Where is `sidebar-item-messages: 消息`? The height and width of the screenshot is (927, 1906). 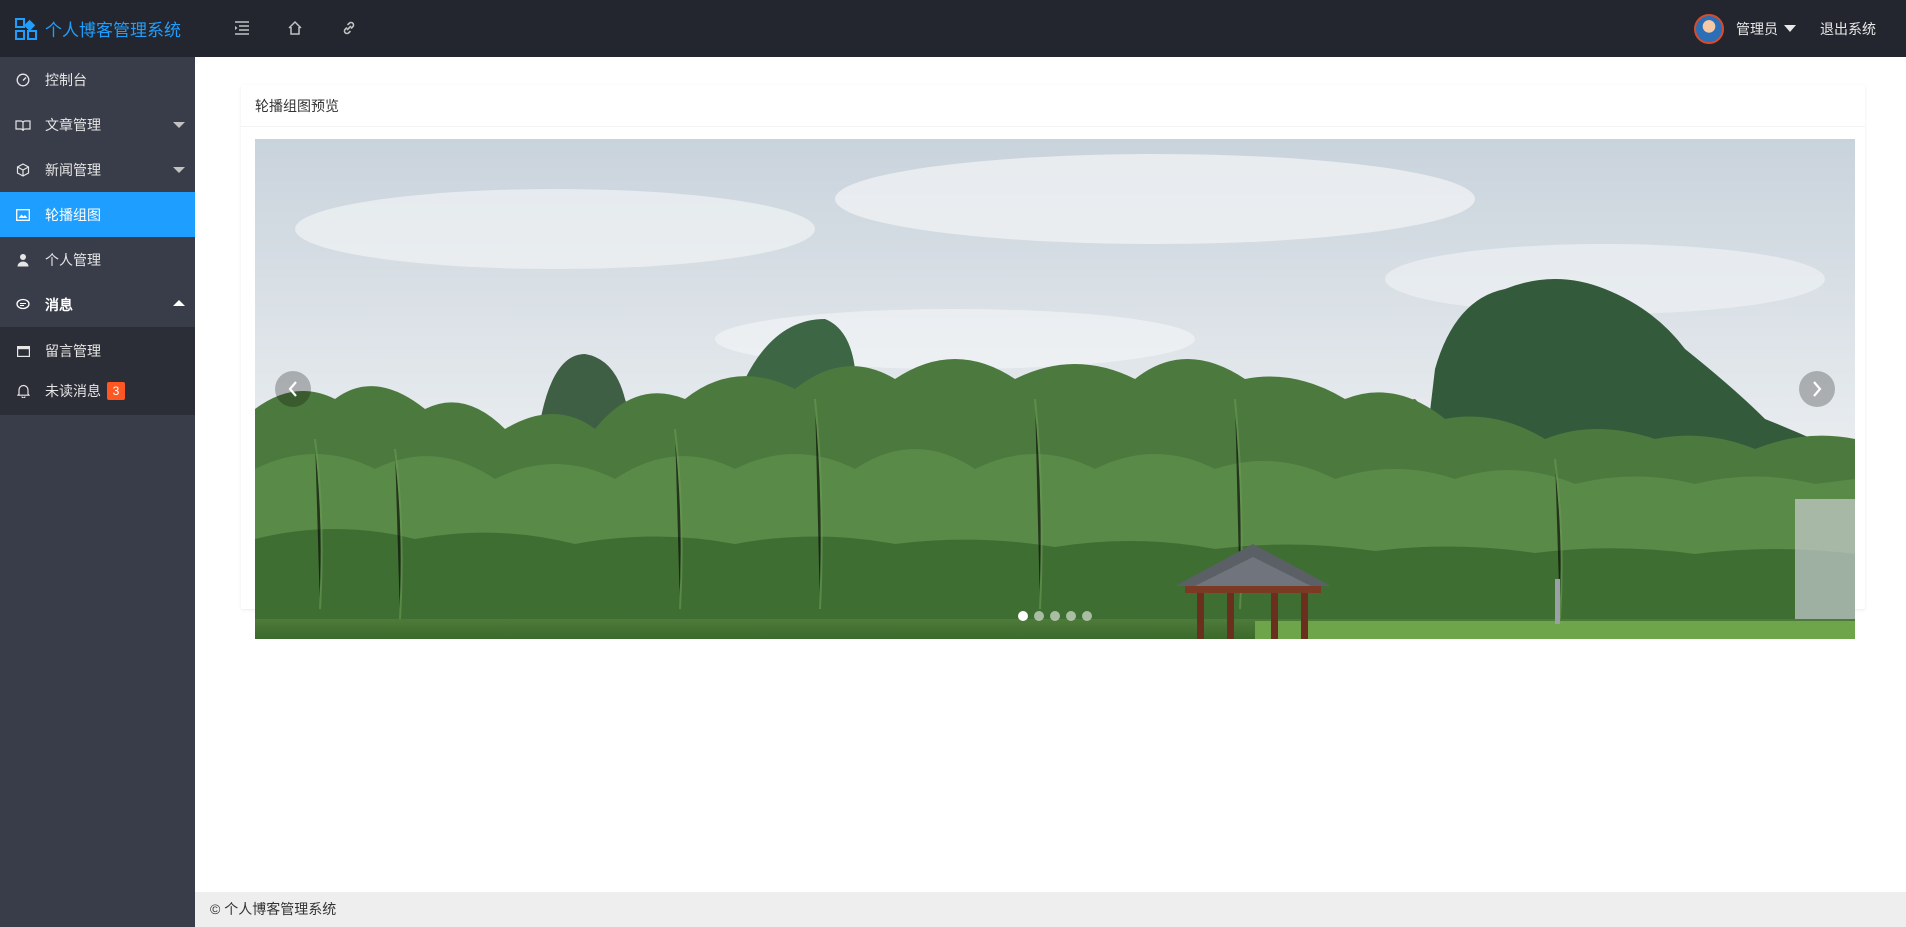
sidebar-item-messages: 消息 is located at coordinates (97, 304).